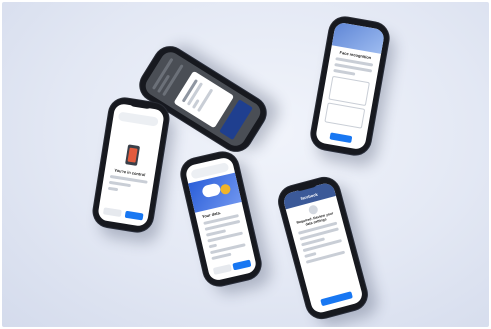 The width and height of the screenshot is (491, 329). I want to click on browser-url-bar, so click(138, 119).